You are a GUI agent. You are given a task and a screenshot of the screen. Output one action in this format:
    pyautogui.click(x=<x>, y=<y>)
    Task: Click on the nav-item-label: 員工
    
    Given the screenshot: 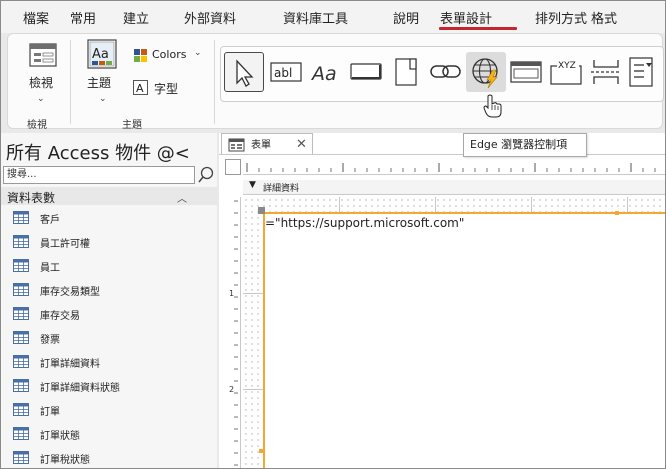 What is the action you would take?
    pyautogui.click(x=50, y=268)
    